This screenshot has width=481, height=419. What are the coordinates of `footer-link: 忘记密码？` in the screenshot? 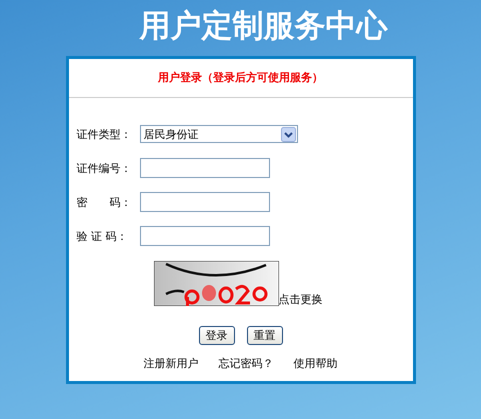 It's located at (246, 363).